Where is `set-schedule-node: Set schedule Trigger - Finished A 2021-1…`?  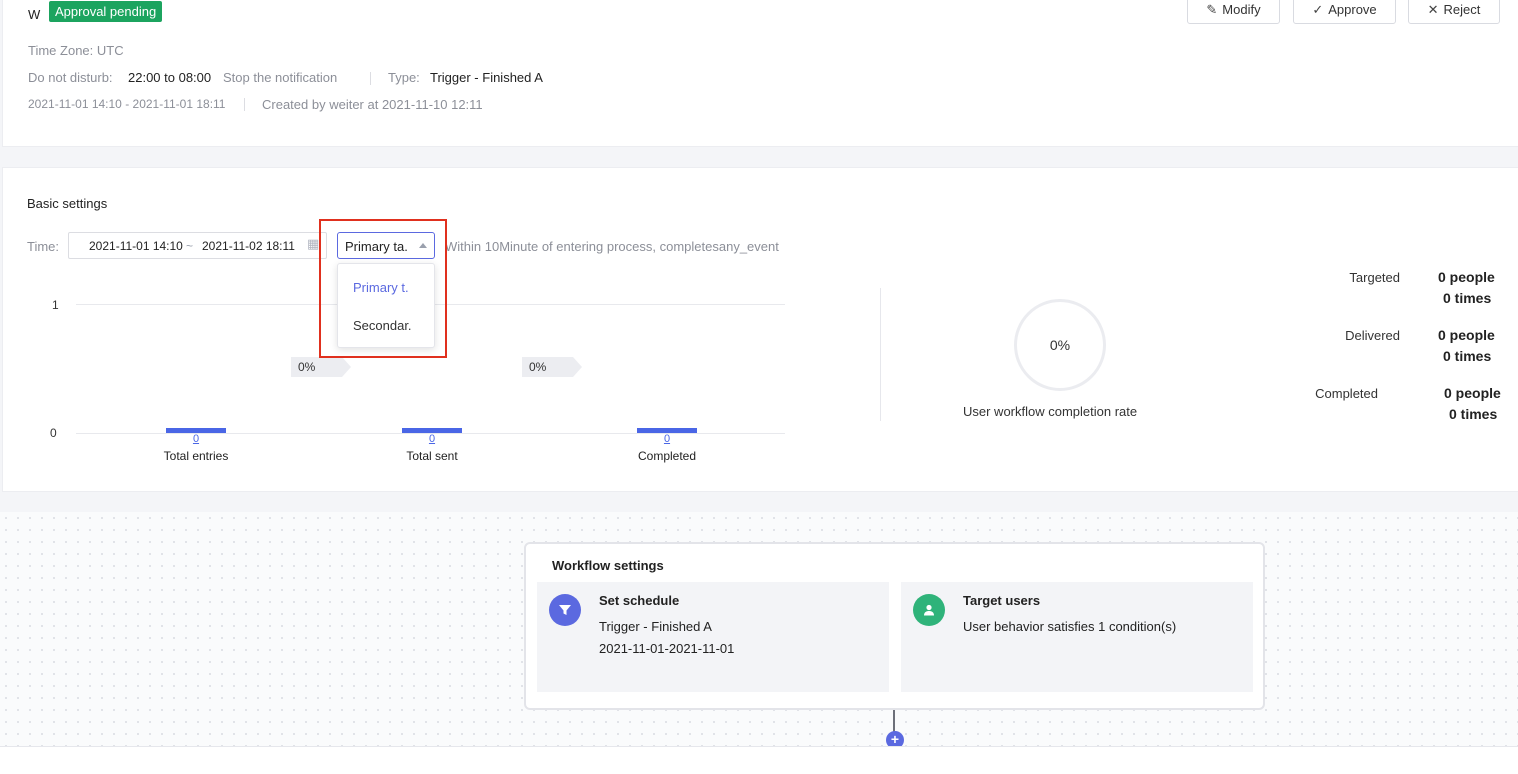 set-schedule-node: Set schedule Trigger - Finished A 2021-1… is located at coordinates (713, 637).